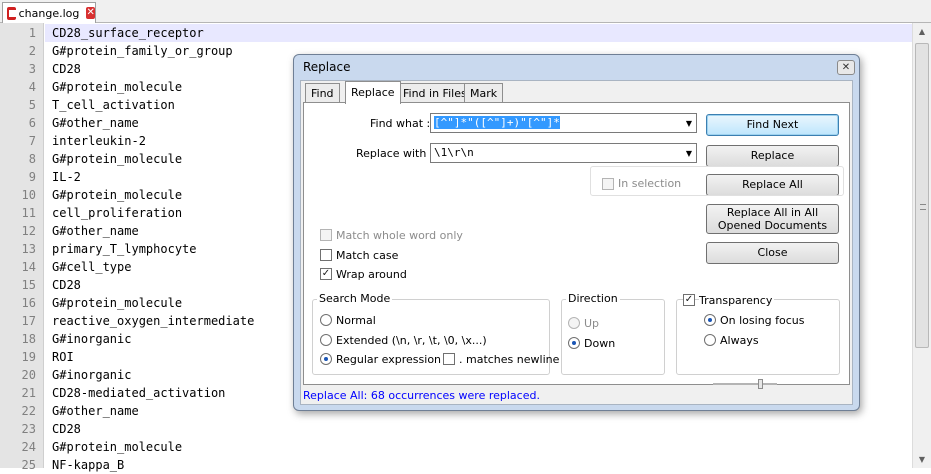 Image resolution: width=931 pixels, height=474 pixels. I want to click on extended-mode-radio, so click(326, 340).